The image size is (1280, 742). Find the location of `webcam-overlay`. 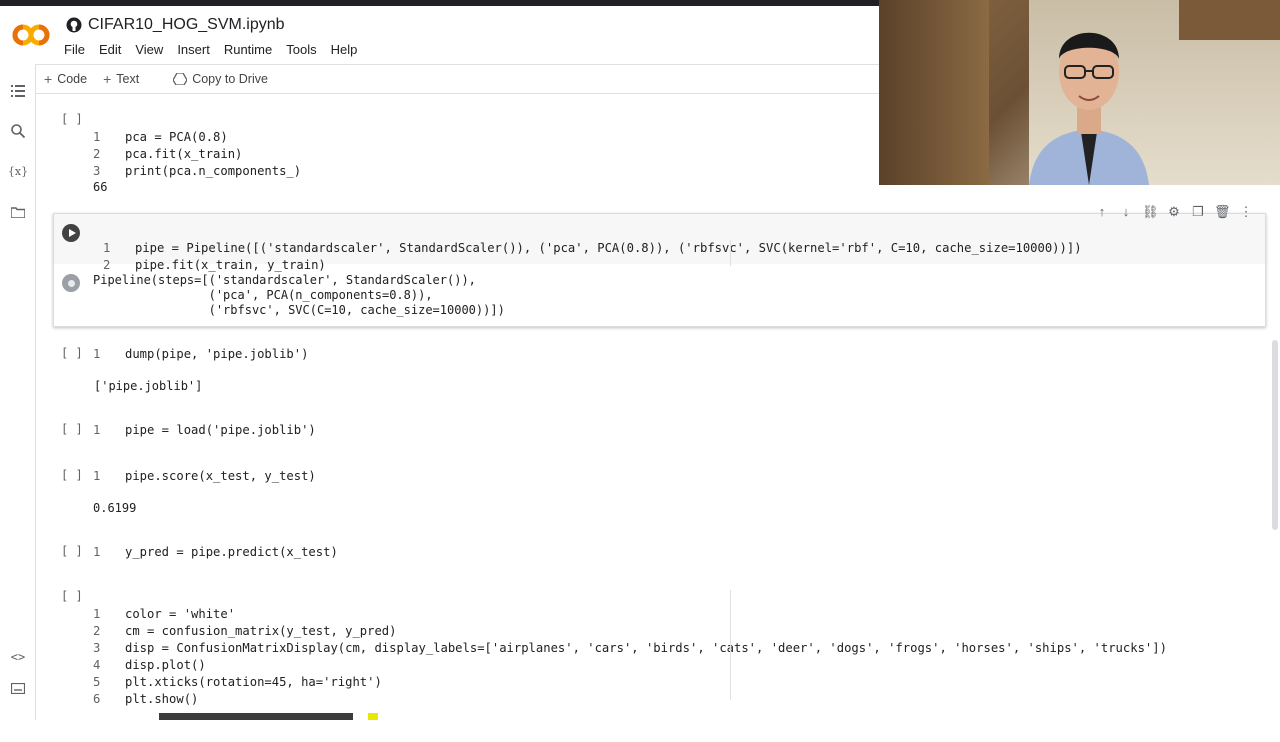

webcam-overlay is located at coordinates (1079, 92).